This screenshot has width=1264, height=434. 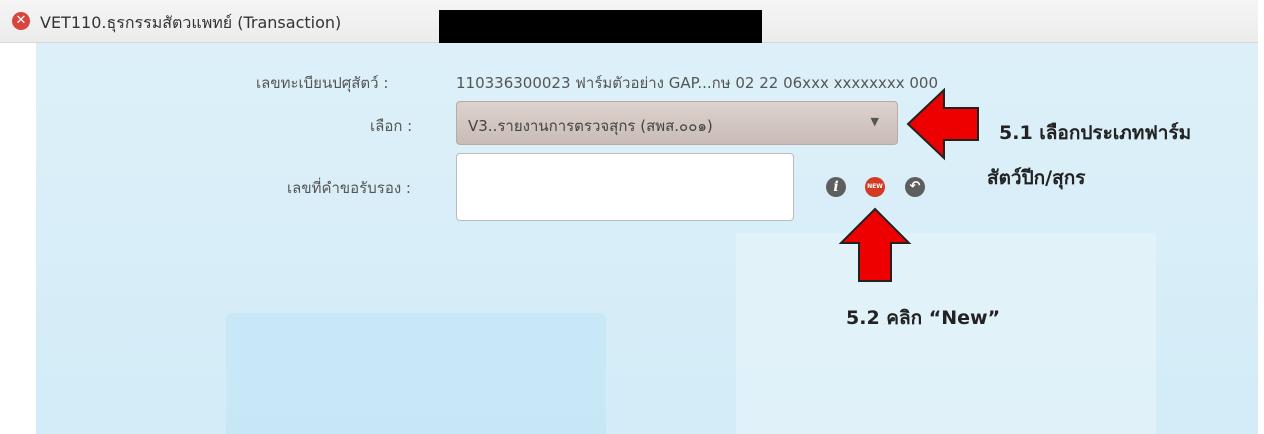 What do you see at coordinates (1095, 133) in the screenshot?
I see `annotation-step-5-1: 5.1 เลือกประเภทฟาร์ม` at bounding box center [1095, 133].